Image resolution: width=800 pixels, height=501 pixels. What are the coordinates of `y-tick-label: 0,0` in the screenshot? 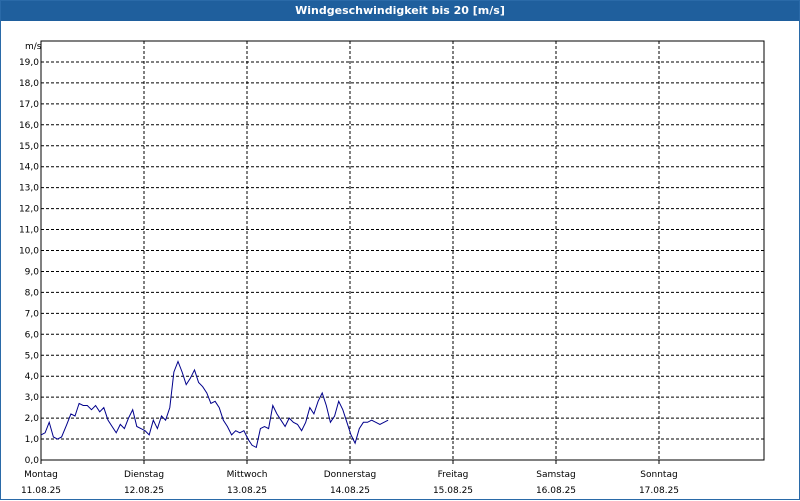 It's located at (32, 461).